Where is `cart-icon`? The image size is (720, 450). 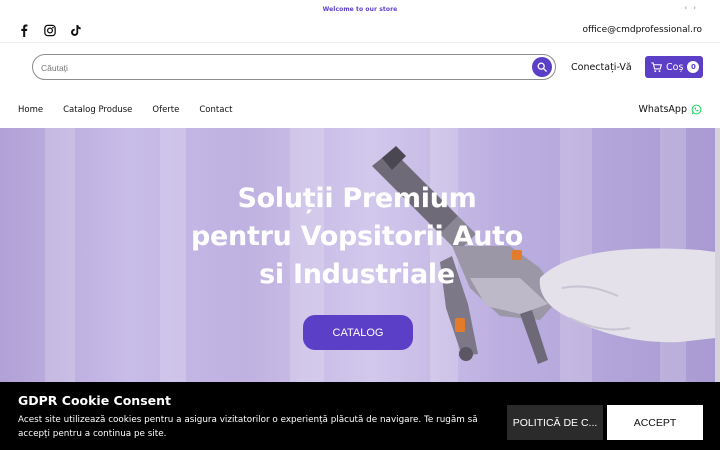
cart-icon is located at coordinates (656, 66).